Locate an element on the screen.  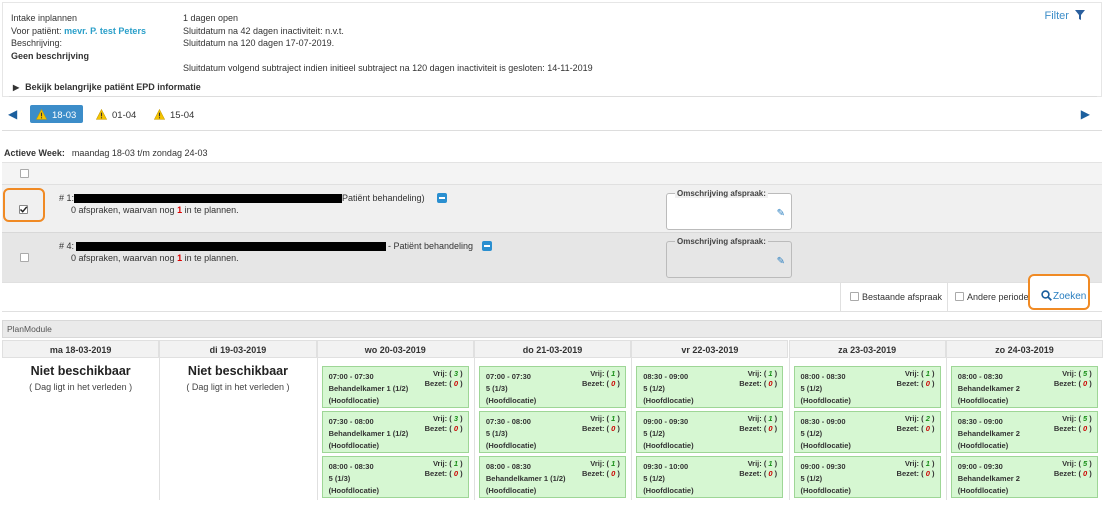
day-header: ma 18-03-2019 is located at coordinates (81, 349).